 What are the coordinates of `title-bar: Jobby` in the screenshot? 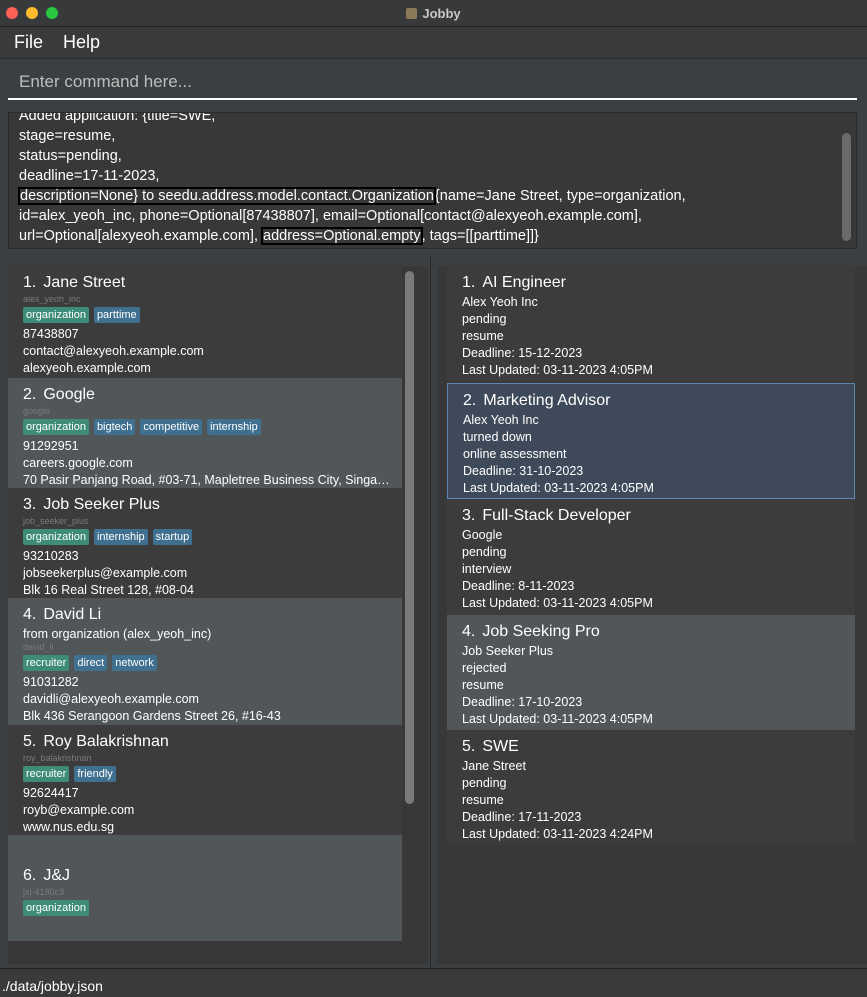 It's located at (433, 13).